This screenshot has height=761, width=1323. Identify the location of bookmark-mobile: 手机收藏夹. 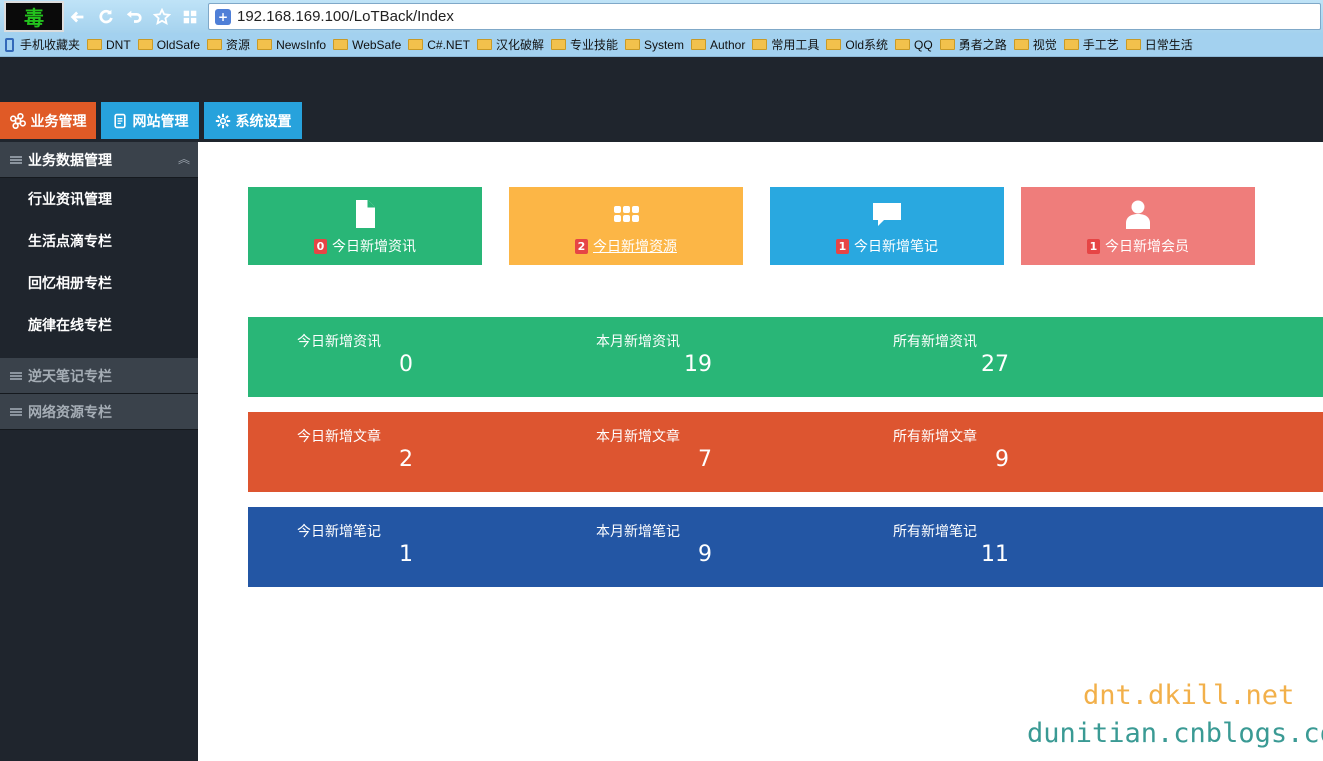
(42, 44).